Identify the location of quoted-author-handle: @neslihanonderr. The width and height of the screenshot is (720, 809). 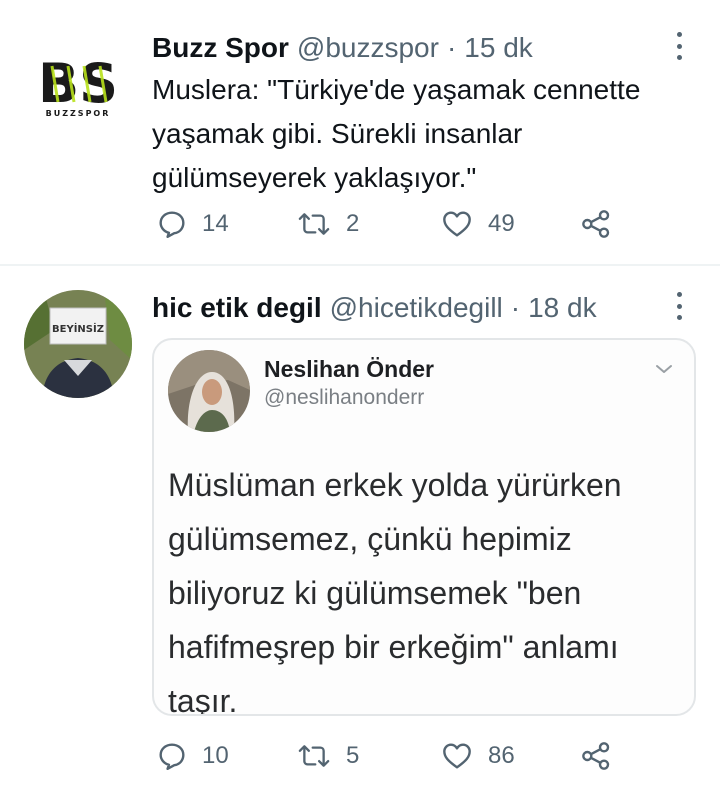
(344, 397).